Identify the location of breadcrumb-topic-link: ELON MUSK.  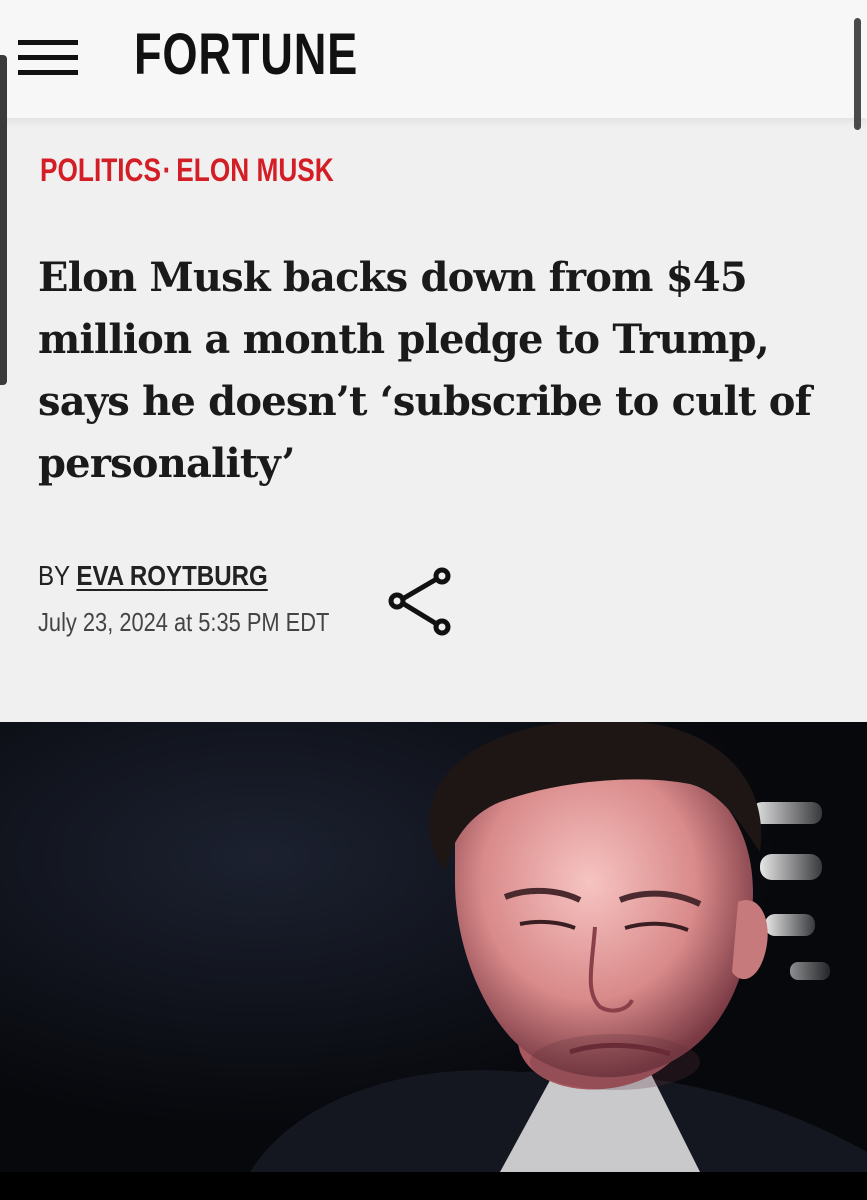
(254, 170).